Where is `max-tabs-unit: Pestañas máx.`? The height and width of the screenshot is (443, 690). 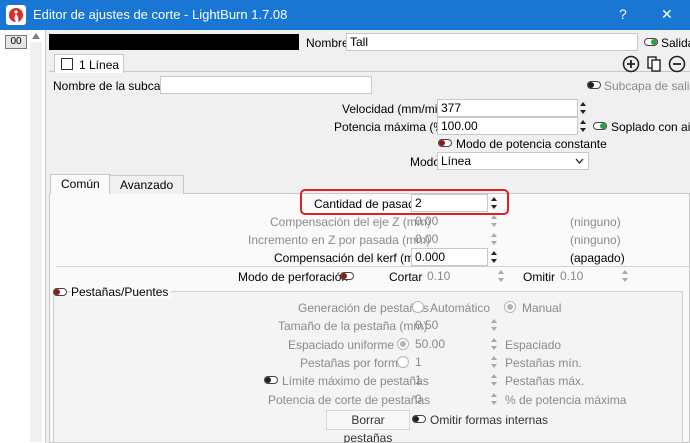 max-tabs-unit: Pestañas máx. is located at coordinates (545, 381).